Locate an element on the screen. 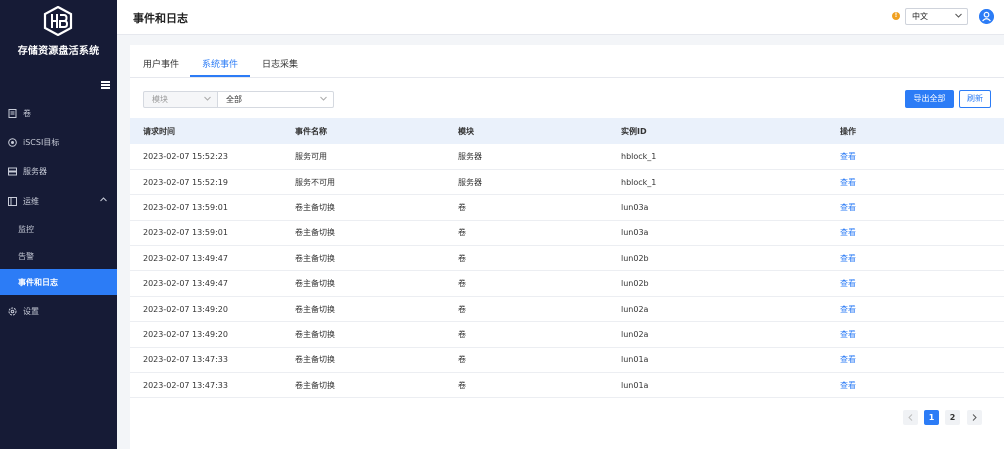 Image resolution: width=1004 pixels, height=449 pixels. sidebar-item-label: 监控 is located at coordinates (26, 229).